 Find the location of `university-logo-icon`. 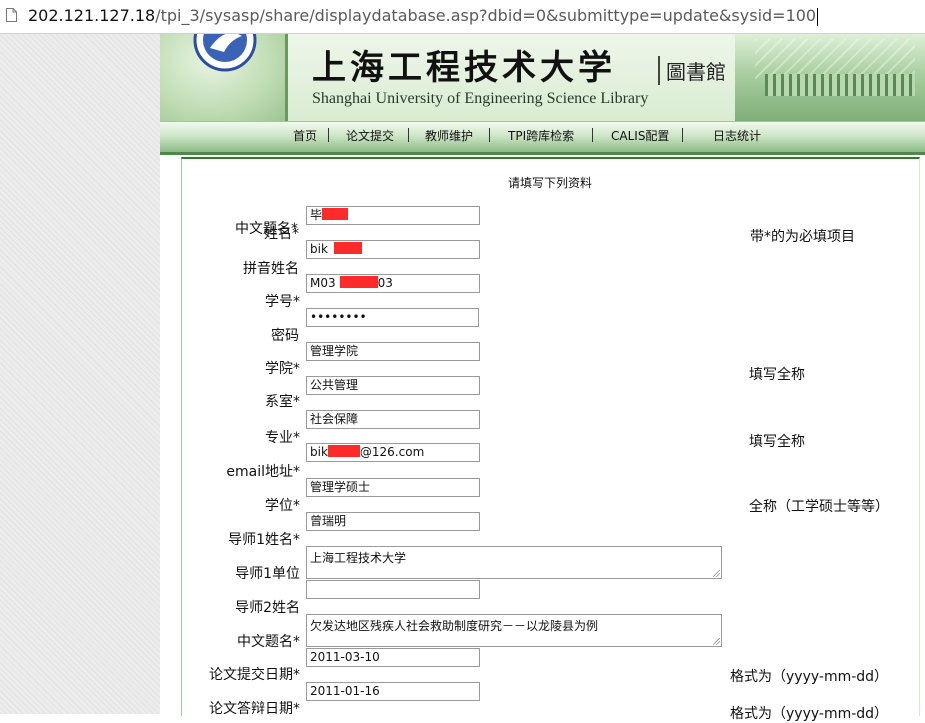

university-logo-icon is located at coordinates (225, 53).